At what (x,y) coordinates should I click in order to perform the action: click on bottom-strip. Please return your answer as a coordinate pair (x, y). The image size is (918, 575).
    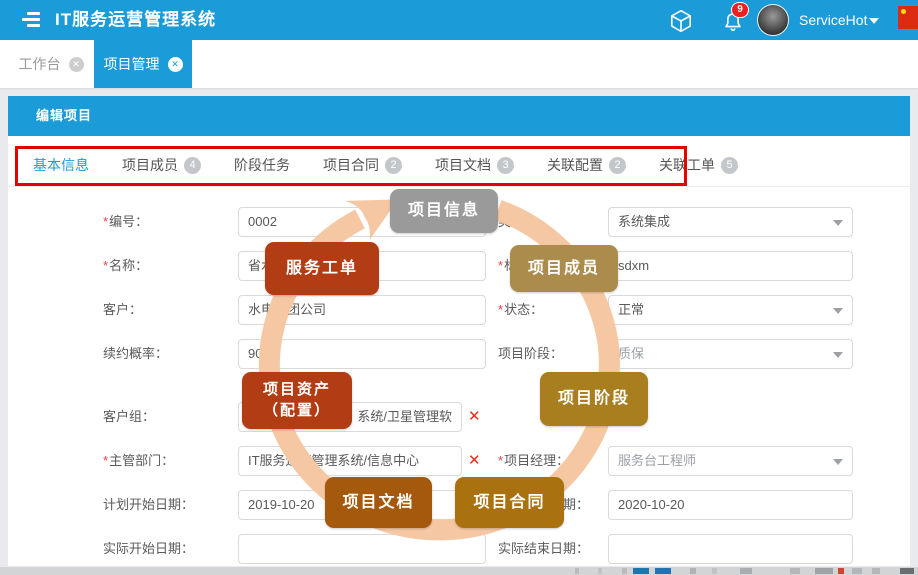
    Looking at the image, I should click on (459, 571).